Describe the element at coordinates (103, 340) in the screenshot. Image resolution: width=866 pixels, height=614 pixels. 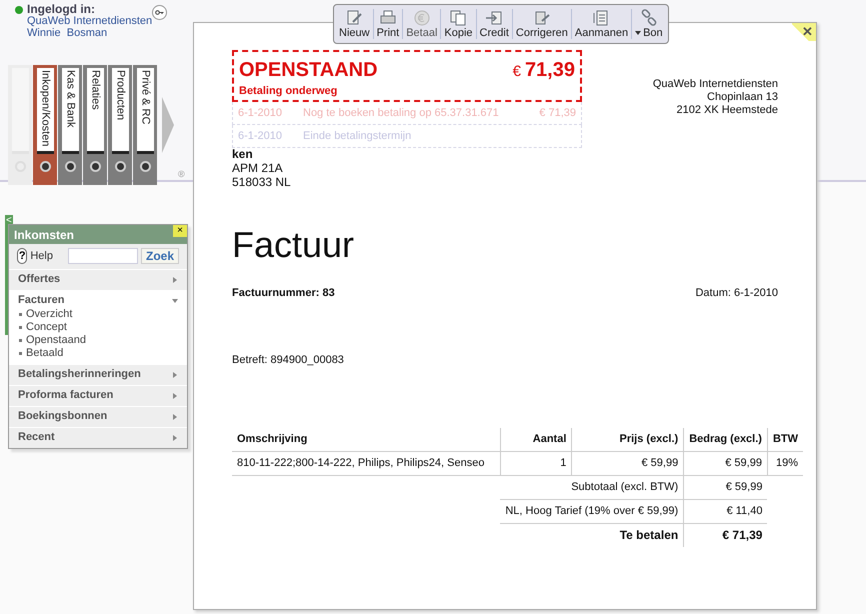
I see `section-link: Openstaand` at that location.